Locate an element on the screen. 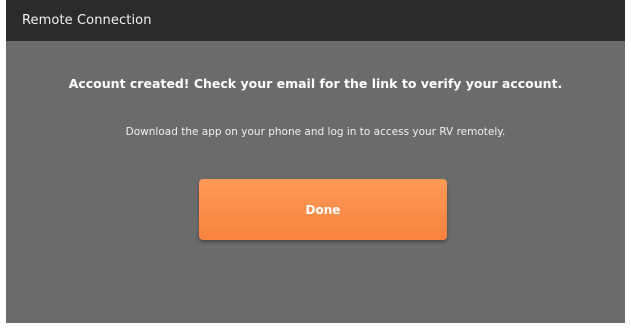  page-title: Remote Connection is located at coordinates (87, 20).